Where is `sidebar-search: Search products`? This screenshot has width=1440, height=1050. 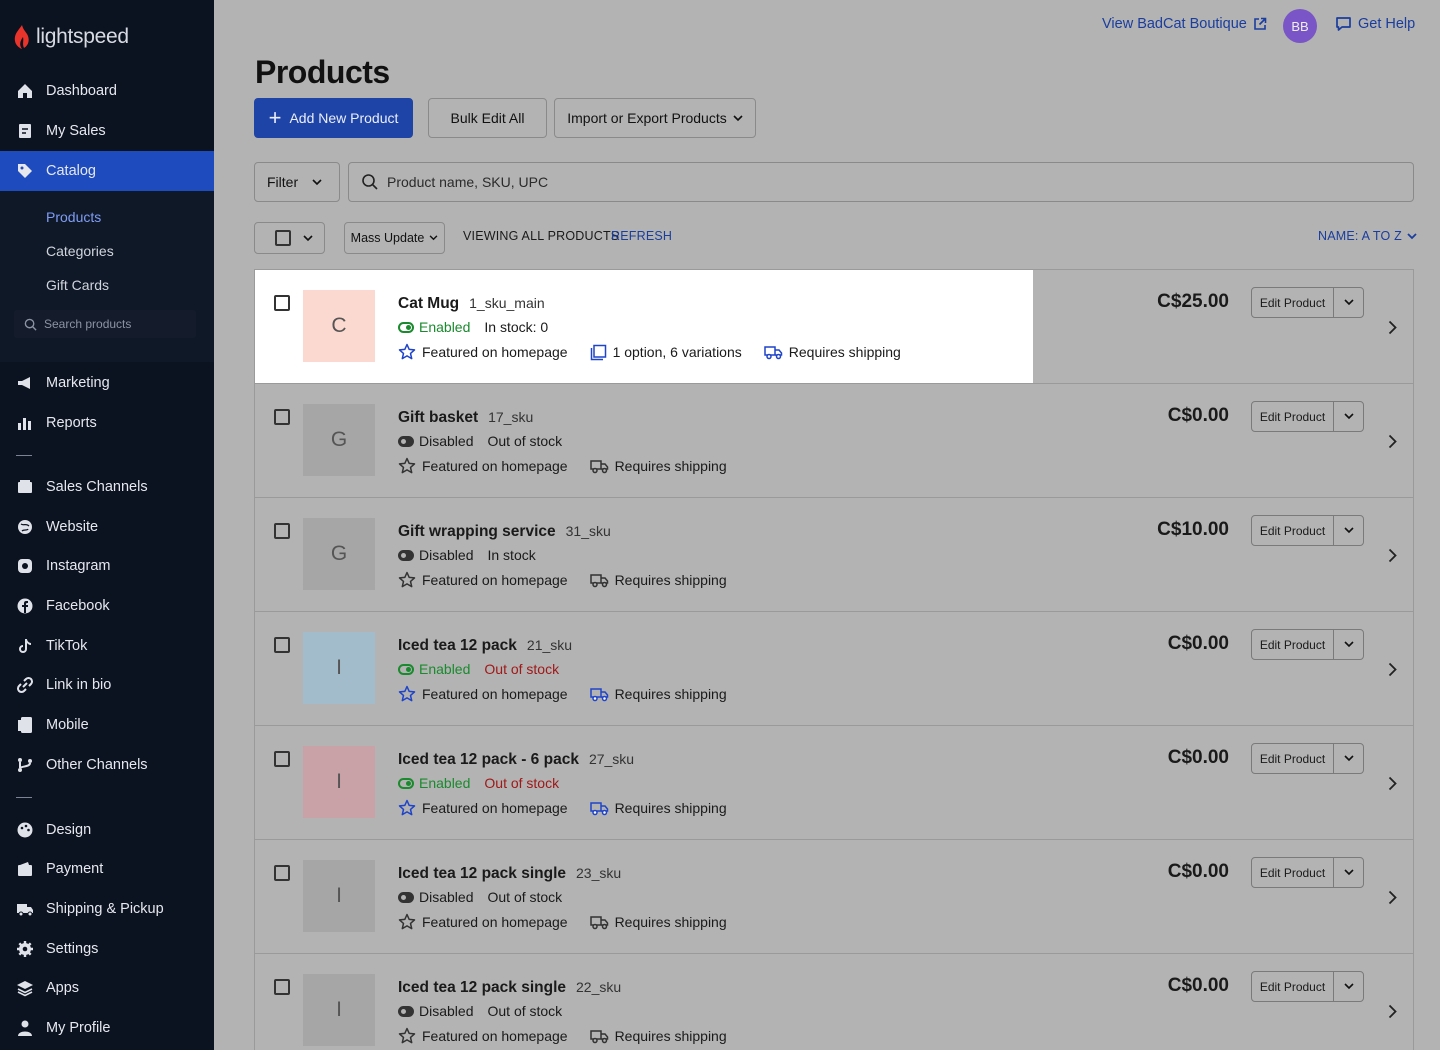 sidebar-search: Search products is located at coordinates (105, 324).